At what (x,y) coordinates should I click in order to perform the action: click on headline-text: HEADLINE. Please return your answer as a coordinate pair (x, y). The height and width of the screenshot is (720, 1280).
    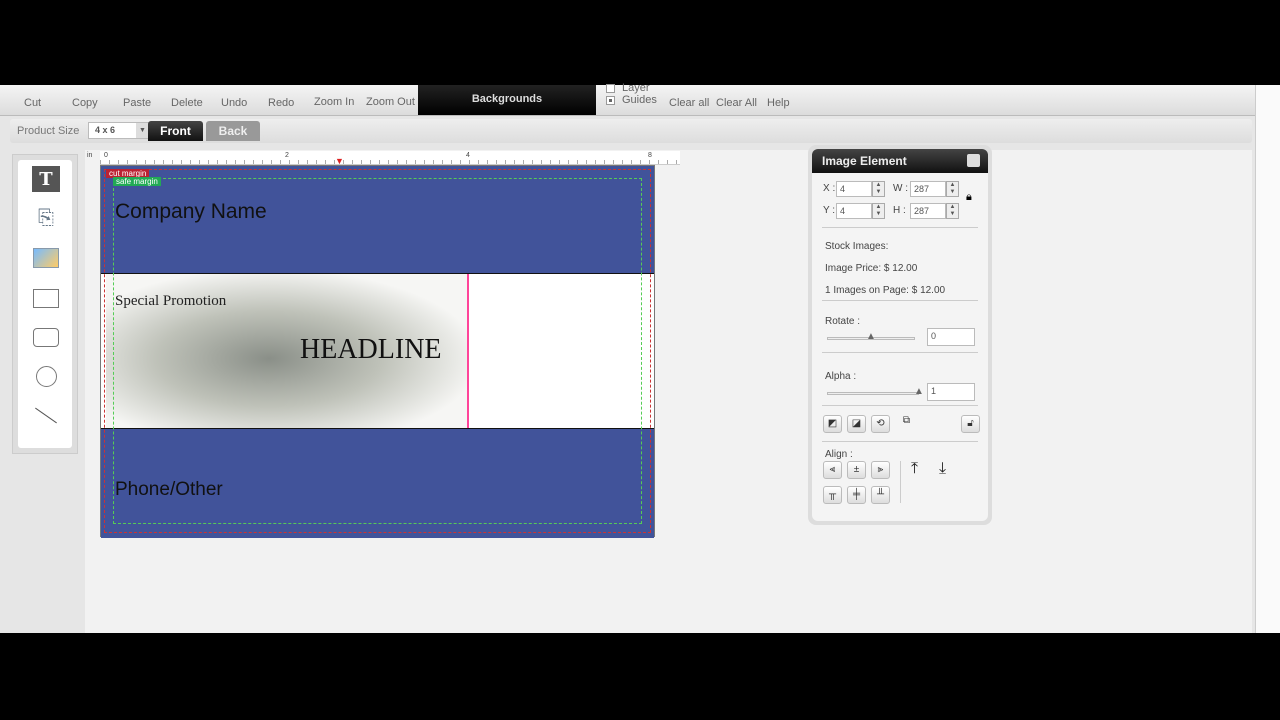
    Looking at the image, I should click on (371, 350).